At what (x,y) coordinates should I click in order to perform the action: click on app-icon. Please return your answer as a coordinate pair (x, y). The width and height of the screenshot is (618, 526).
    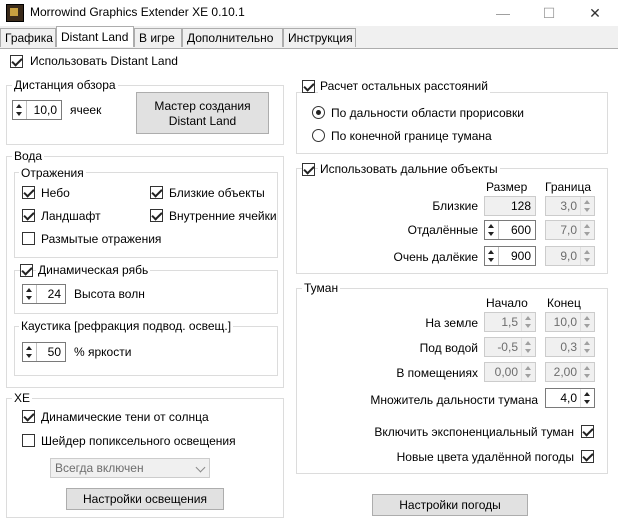
    Looking at the image, I should click on (15, 13).